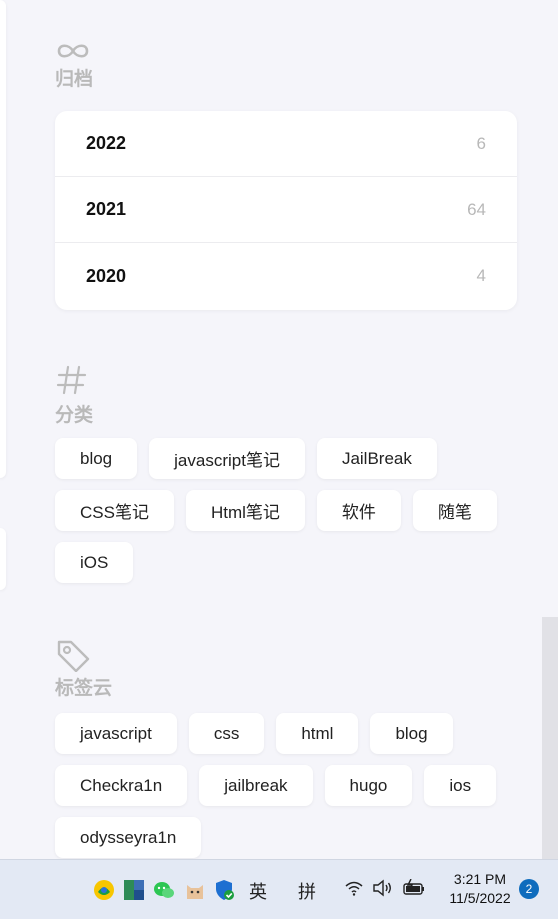 The height and width of the screenshot is (919, 558). I want to click on security-shield-icon, so click(225, 890).